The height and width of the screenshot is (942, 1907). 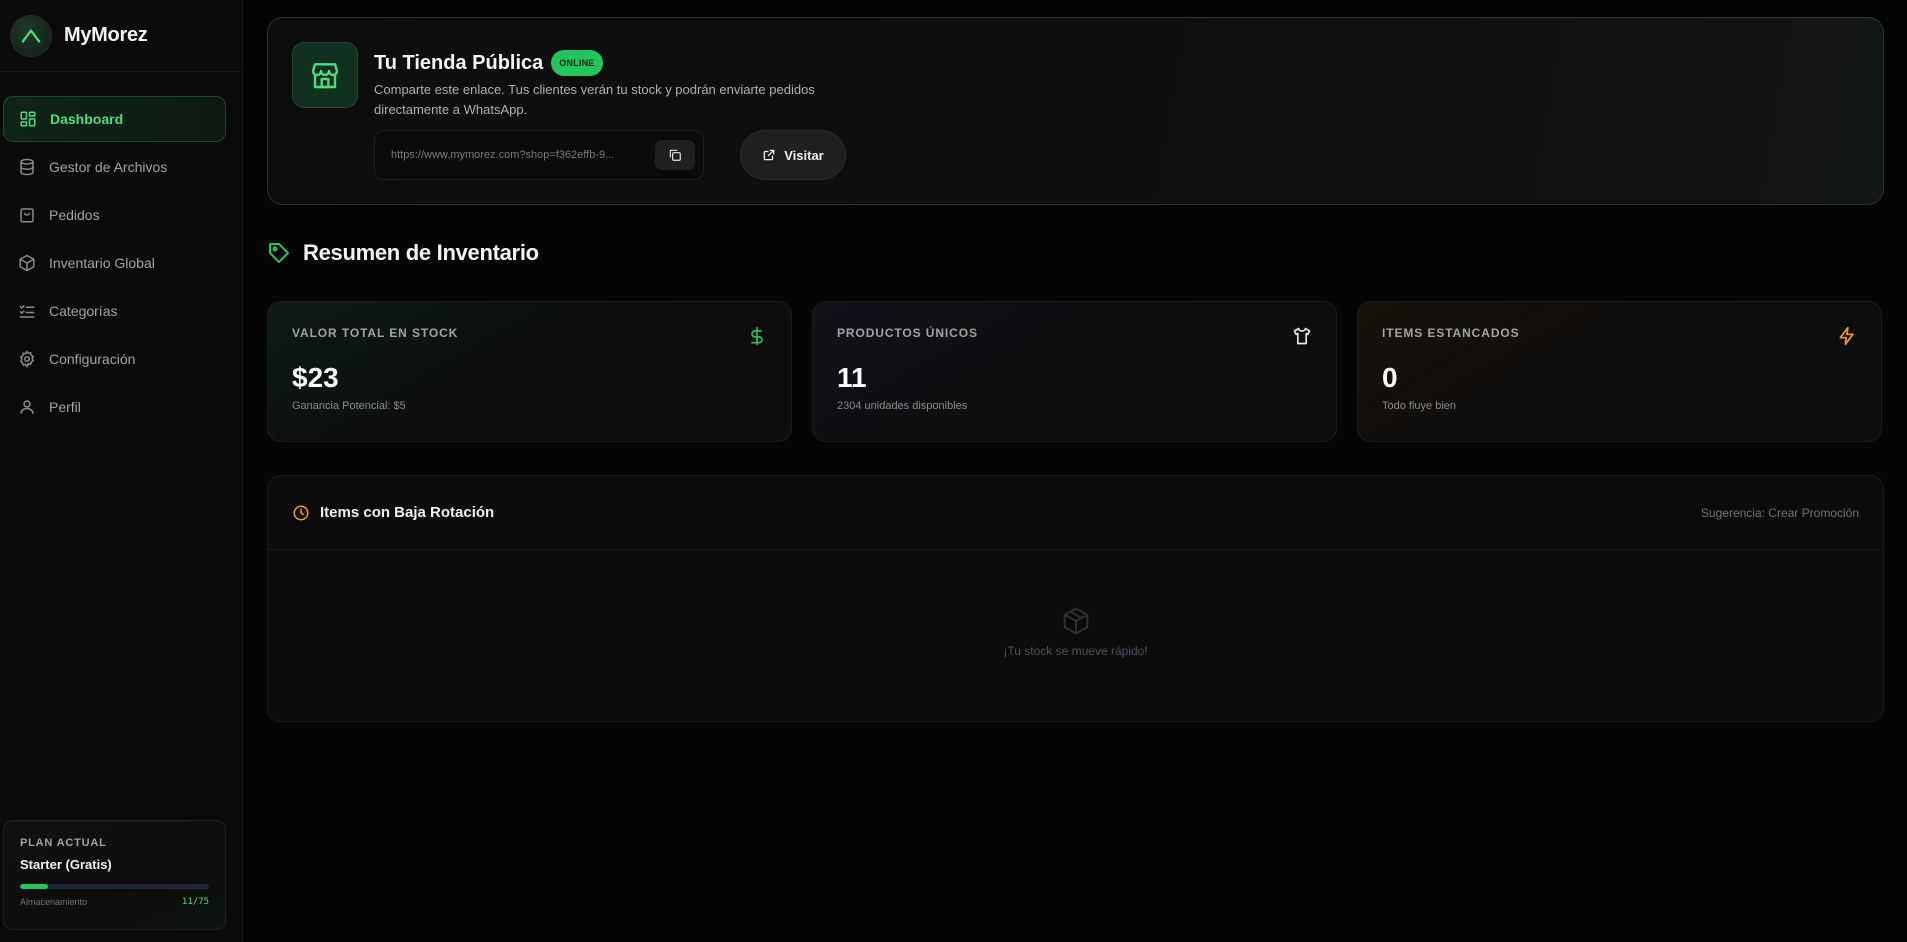 I want to click on stat-subtext: Ganancia Potencial: $5, so click(x=349, y=406).